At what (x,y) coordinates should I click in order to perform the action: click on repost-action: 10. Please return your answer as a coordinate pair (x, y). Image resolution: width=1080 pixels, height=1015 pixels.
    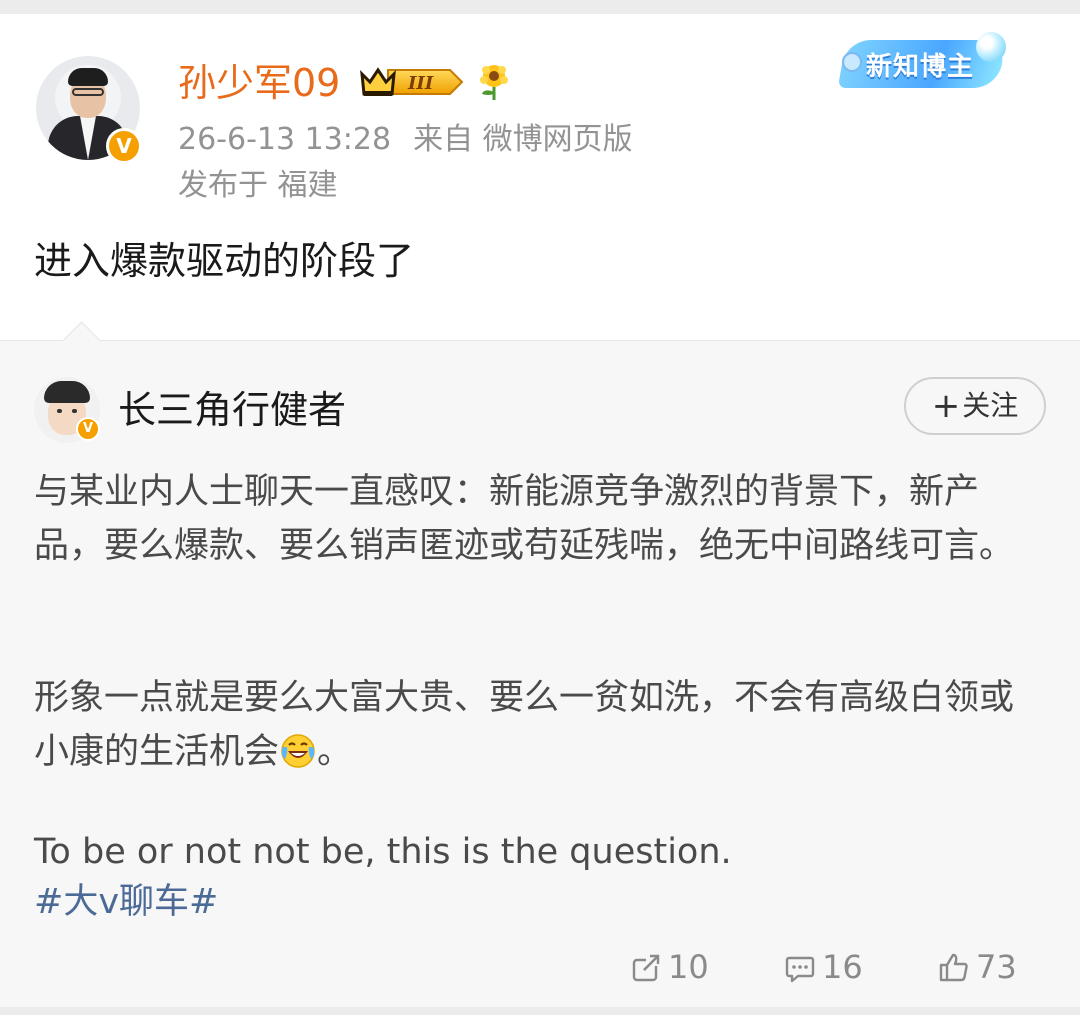
    Looking at the image, I should click on (669, 967).